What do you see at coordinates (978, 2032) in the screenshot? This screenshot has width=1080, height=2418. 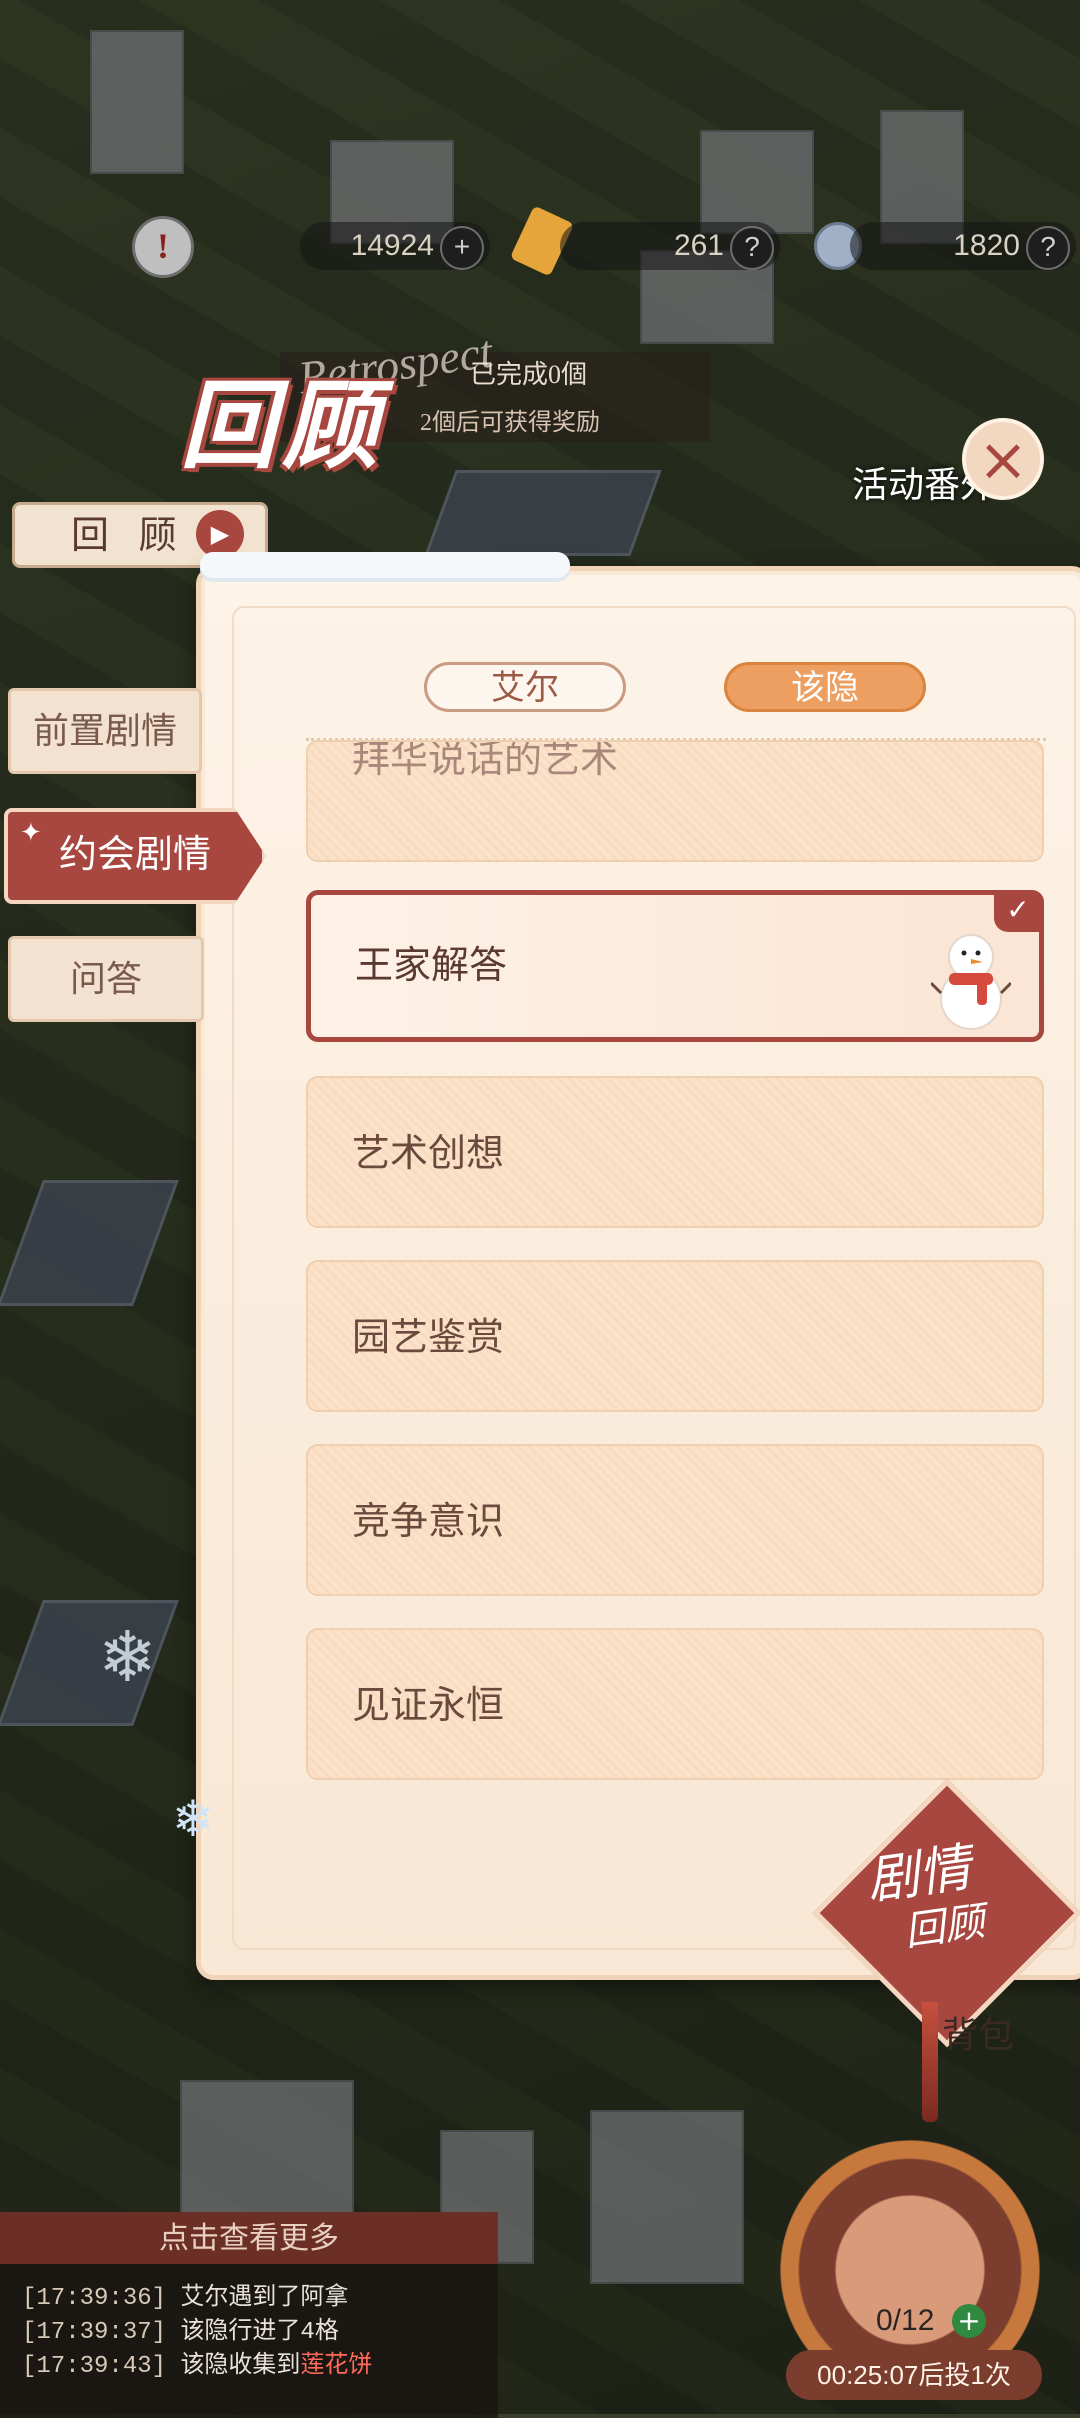 I see `backpack-button: 背包` at bounding box center [978, 2032].